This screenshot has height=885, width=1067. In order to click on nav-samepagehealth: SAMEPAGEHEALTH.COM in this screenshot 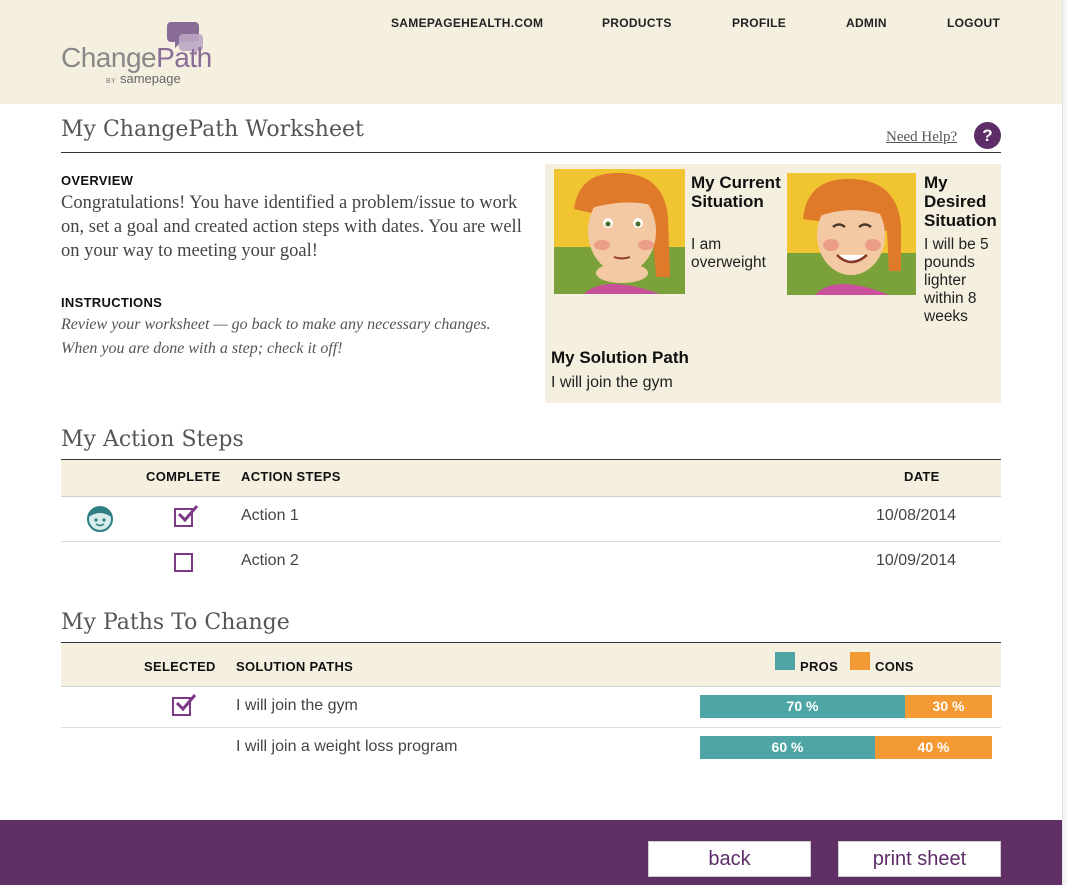, I will do `click(467, 23)`.